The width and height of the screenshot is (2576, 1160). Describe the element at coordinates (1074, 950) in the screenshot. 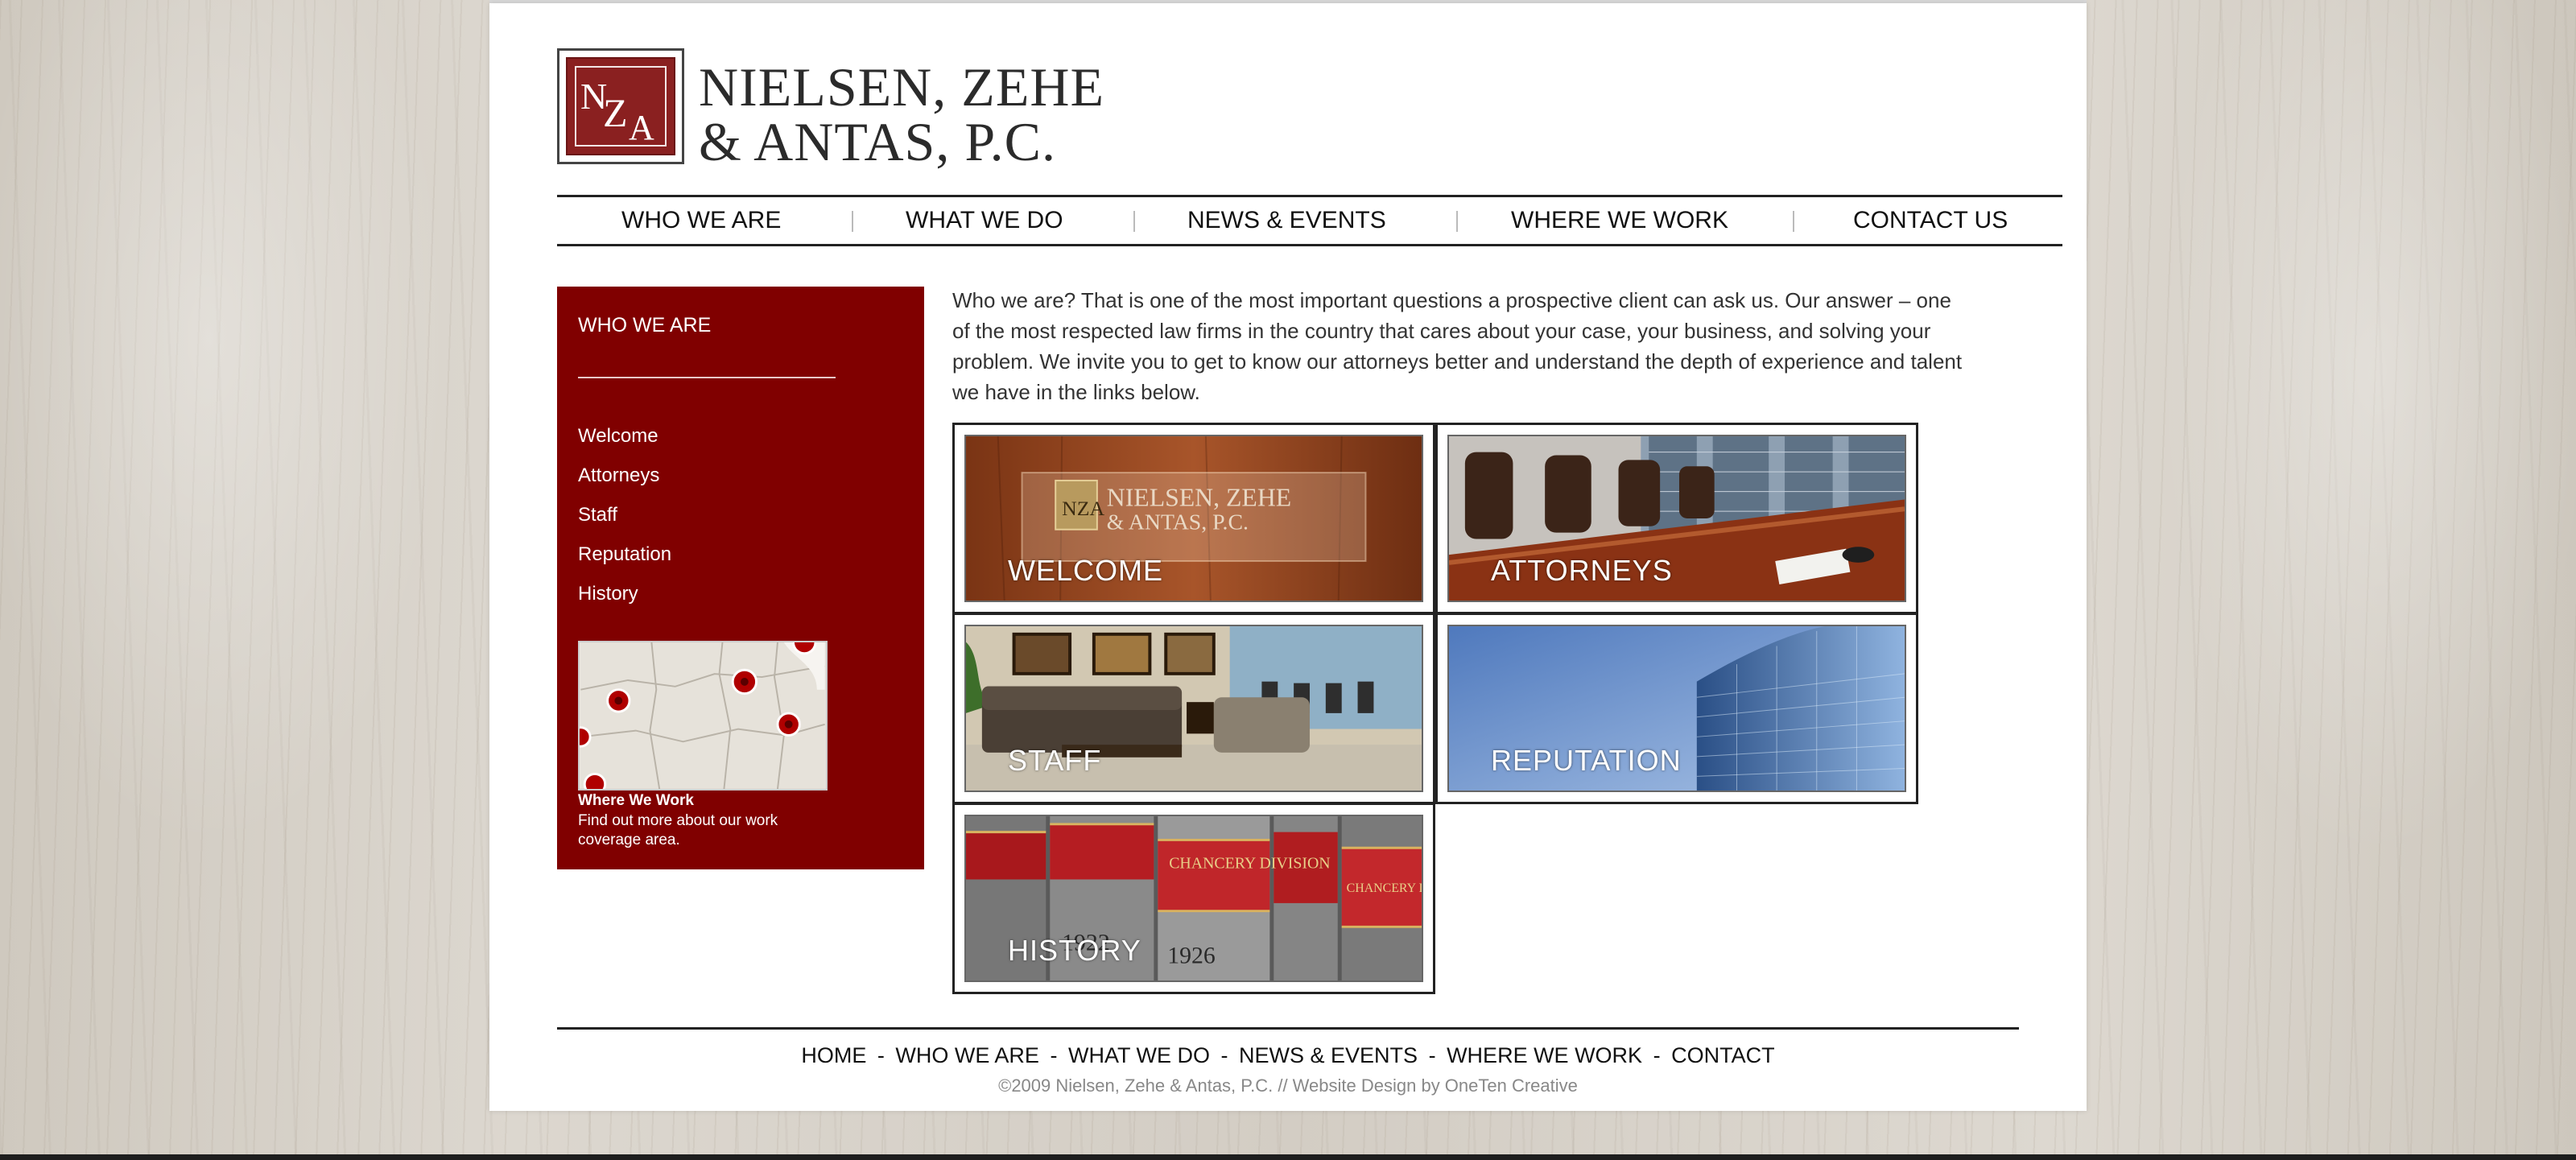

I see `tile-label-history: HISTORY` at that location.